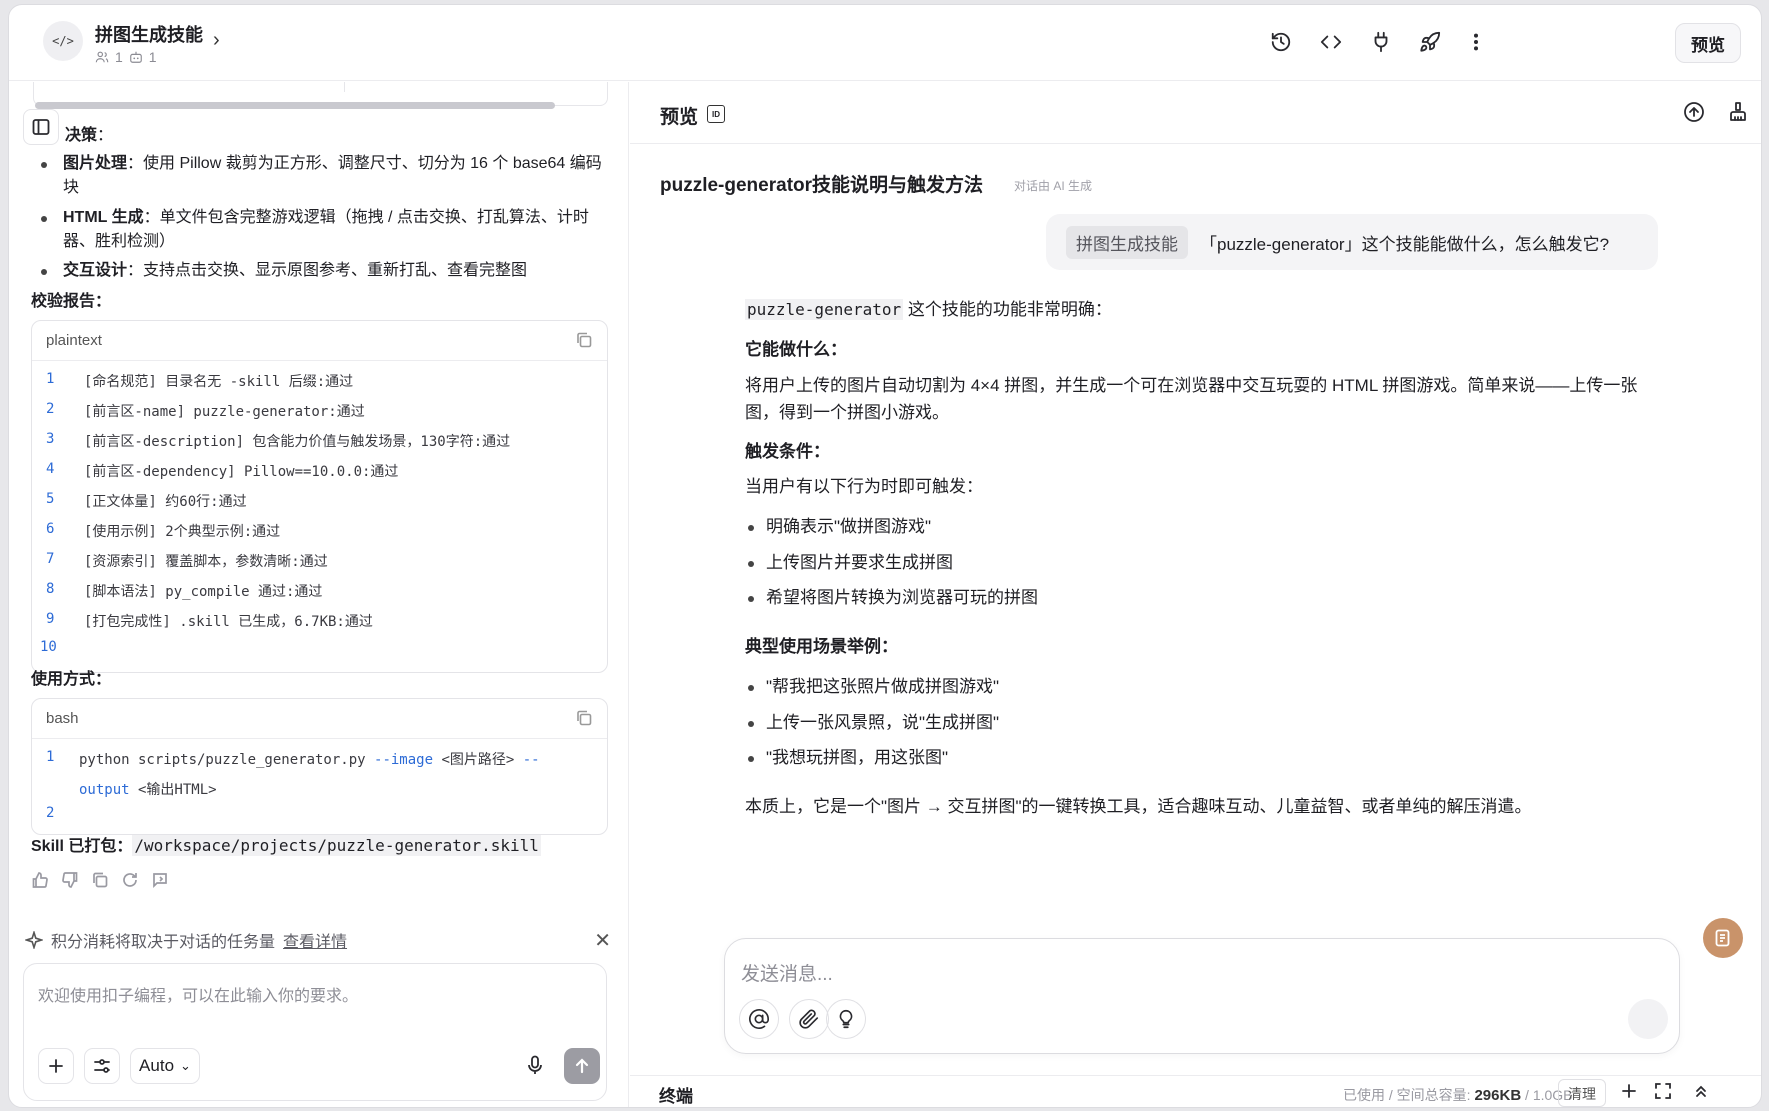 The height and width of the screenshot is (1111, 1769). I want to click on credit-notice: 积分消耗将取决于对话的任务量 查看详情 ✕, so click(322, 940).